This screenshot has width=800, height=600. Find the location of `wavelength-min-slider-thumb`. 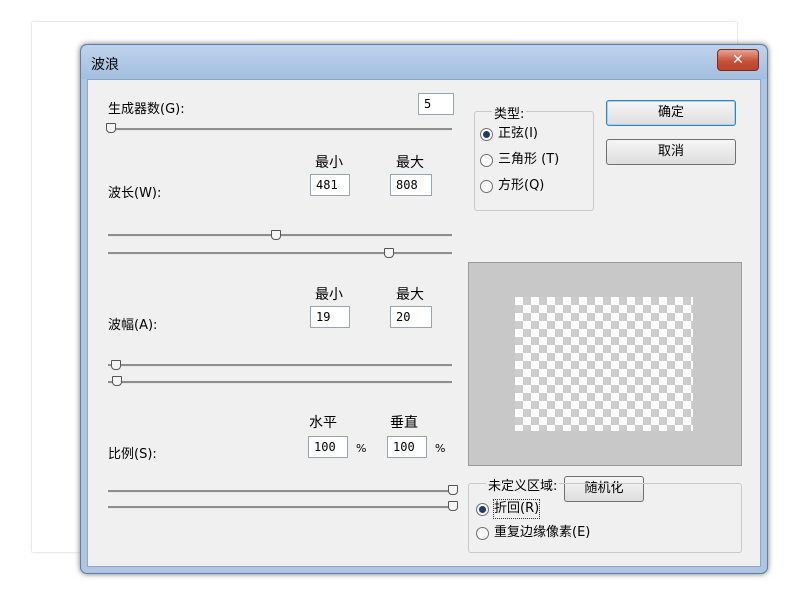

wavelength-min-slider-thumb is located at coordinates (276, 235).